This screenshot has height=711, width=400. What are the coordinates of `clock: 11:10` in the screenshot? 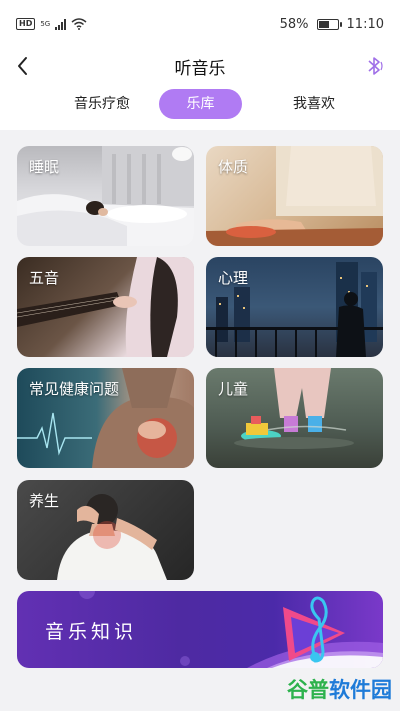 It's located at (365, 24).